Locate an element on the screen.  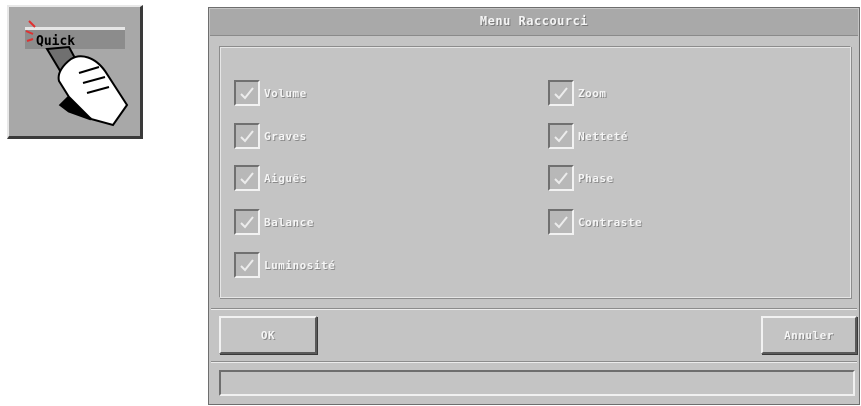
checkbox-graves is located at coordinates (247, 136).